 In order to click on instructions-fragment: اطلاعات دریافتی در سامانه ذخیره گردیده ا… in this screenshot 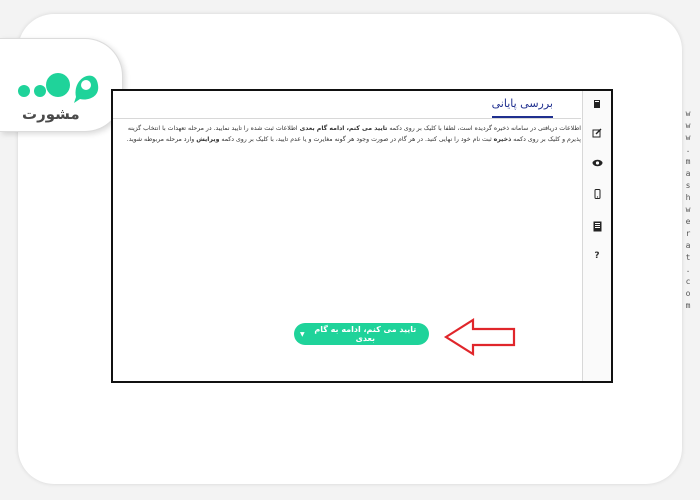, I will do `click(484, 128)`.